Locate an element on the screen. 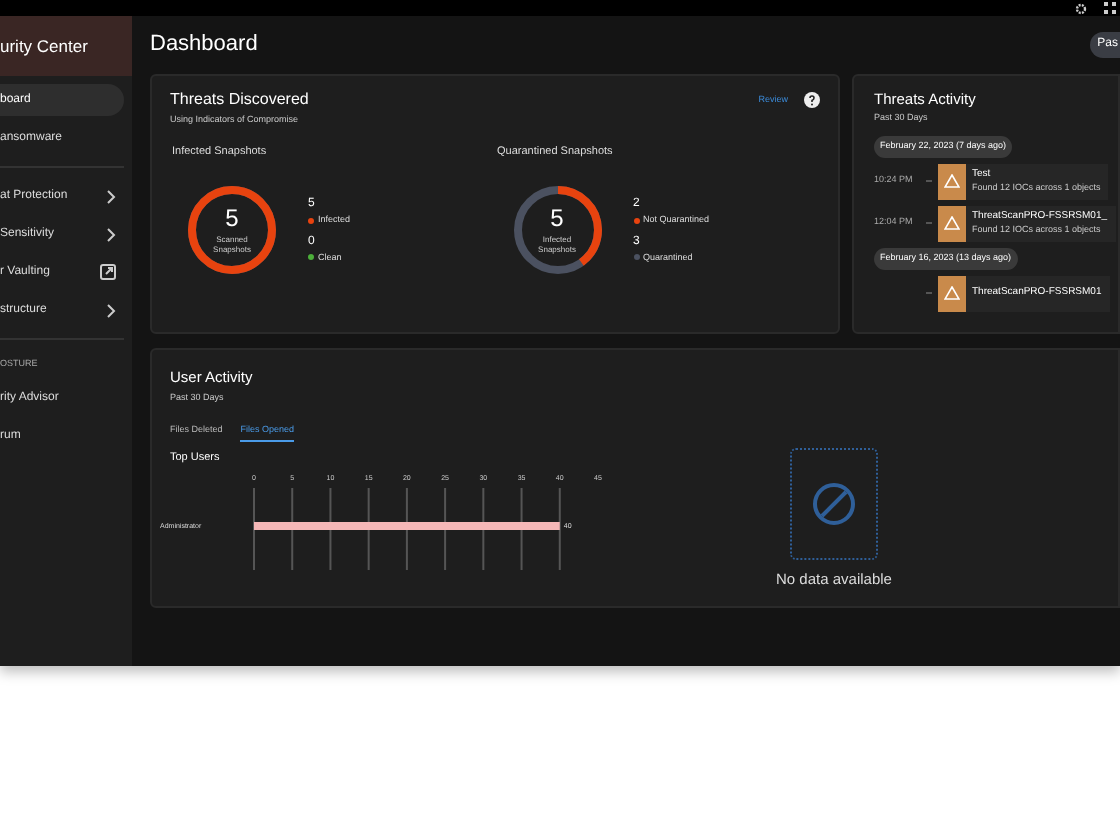 The image size is (1120, 830). external-link-icon is located at coordinates (108, 272).